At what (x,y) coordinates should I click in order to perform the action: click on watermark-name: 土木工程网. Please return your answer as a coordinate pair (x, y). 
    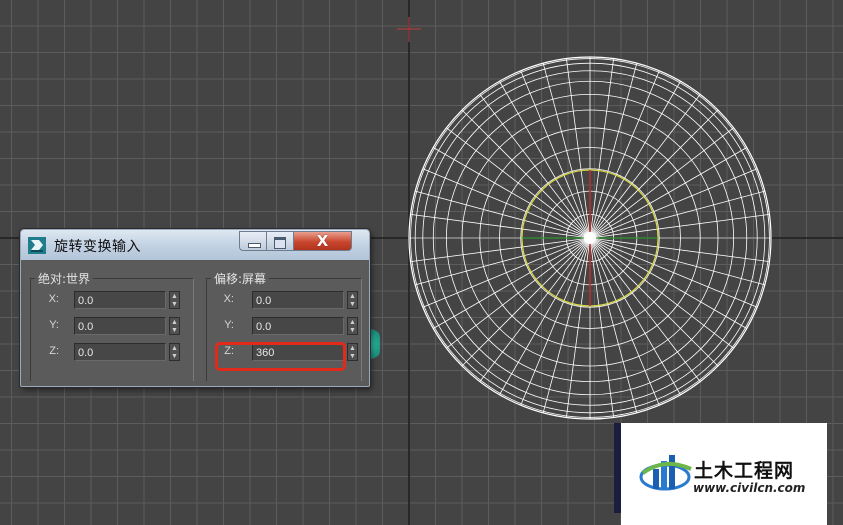
    Looking at the image, I should click on (744, 471).